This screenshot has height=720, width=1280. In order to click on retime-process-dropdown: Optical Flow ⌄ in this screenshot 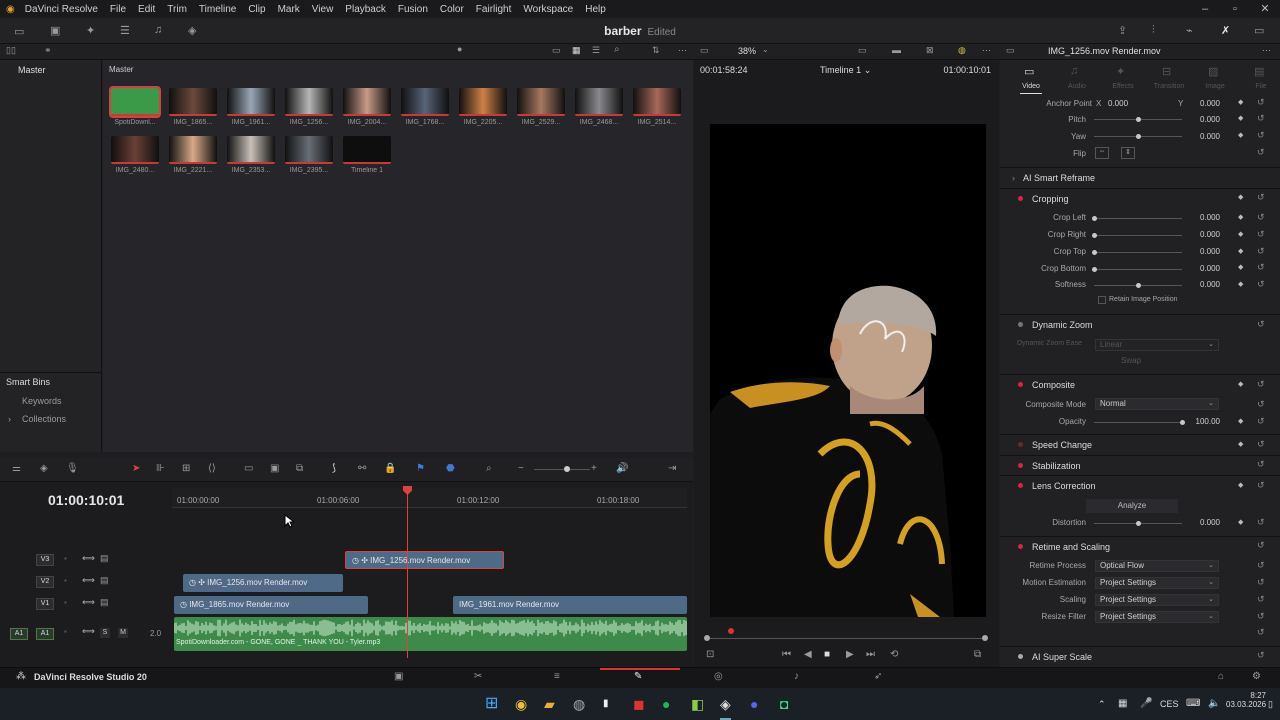, I will do `click(1157, 566)`.